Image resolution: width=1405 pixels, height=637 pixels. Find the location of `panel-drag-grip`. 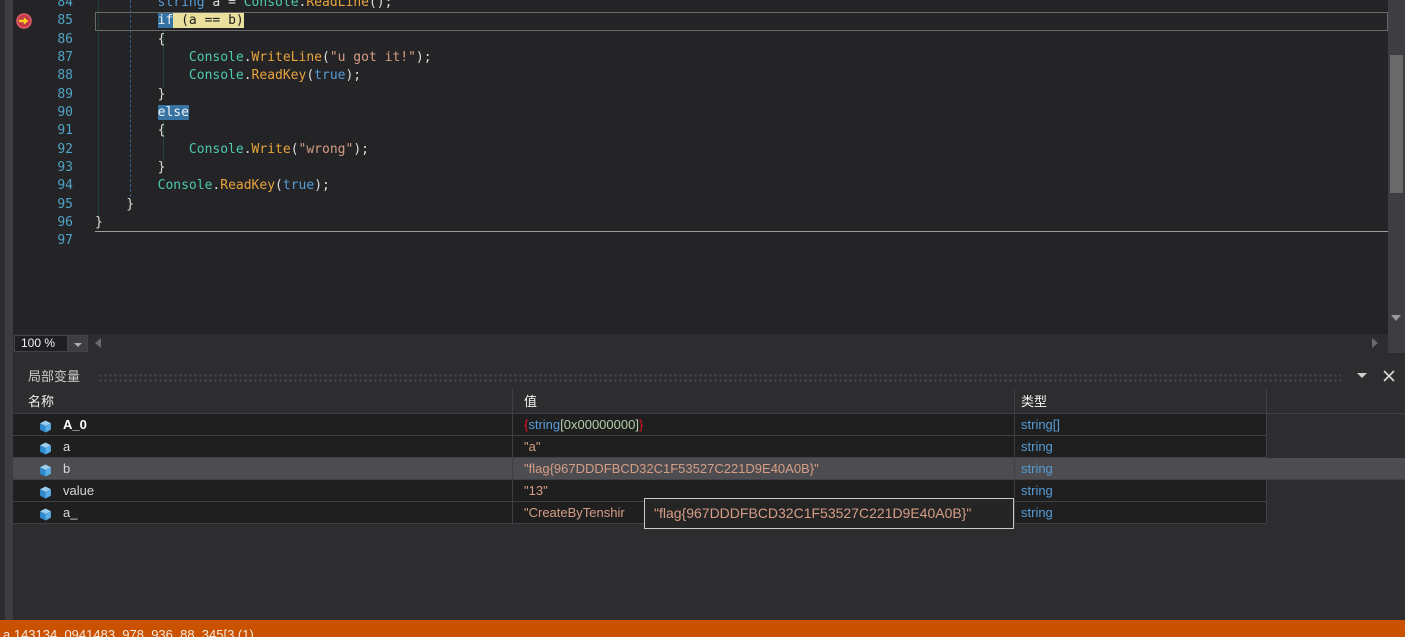

panel-drag-grip is located at coordinates (719, 377).